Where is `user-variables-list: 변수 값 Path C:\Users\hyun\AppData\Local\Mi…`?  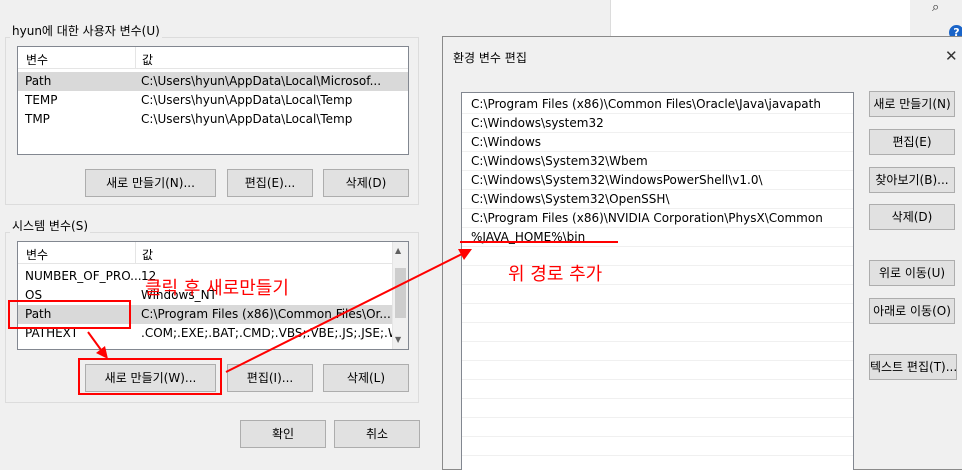 user-variables-list: 변수 값 Path C:\Users\hyun\AppData\Local\Mi… is located at coordinates (213, 100).